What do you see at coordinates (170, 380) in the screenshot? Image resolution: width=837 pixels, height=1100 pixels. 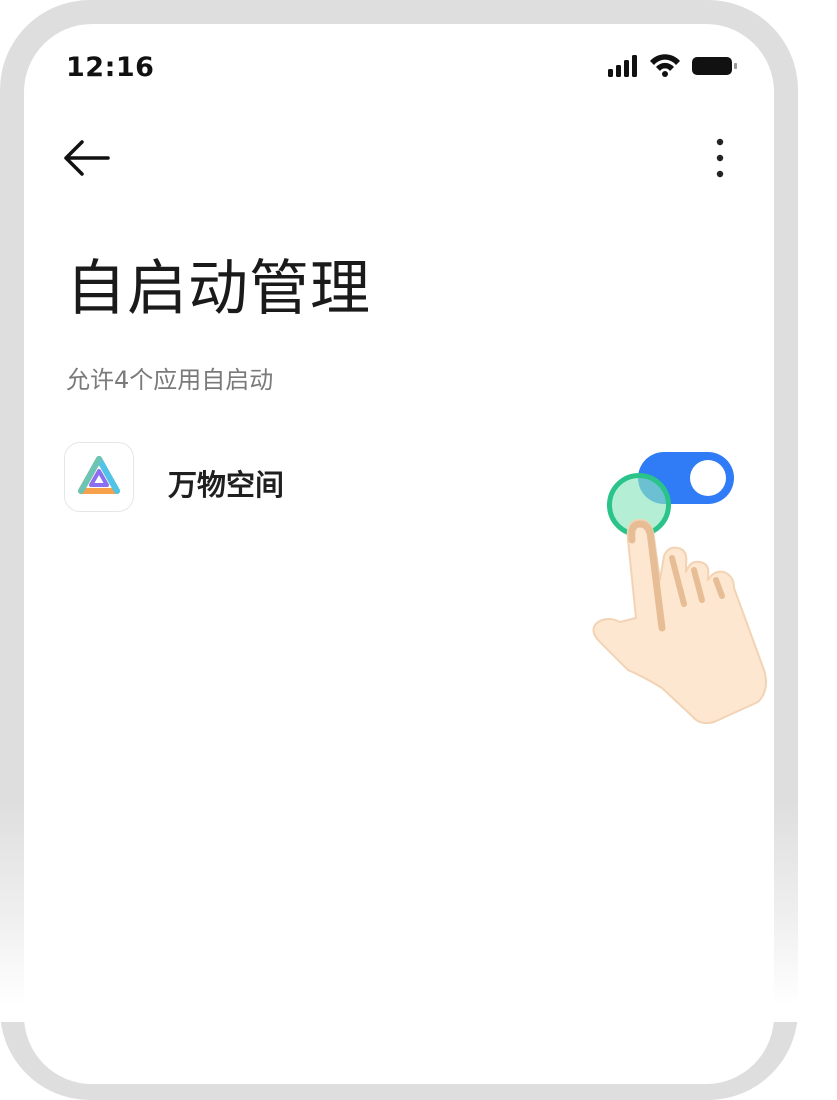 I see `autostart-count-subtitle: 允许4个应用自启动` at bounding box center [170, 380].